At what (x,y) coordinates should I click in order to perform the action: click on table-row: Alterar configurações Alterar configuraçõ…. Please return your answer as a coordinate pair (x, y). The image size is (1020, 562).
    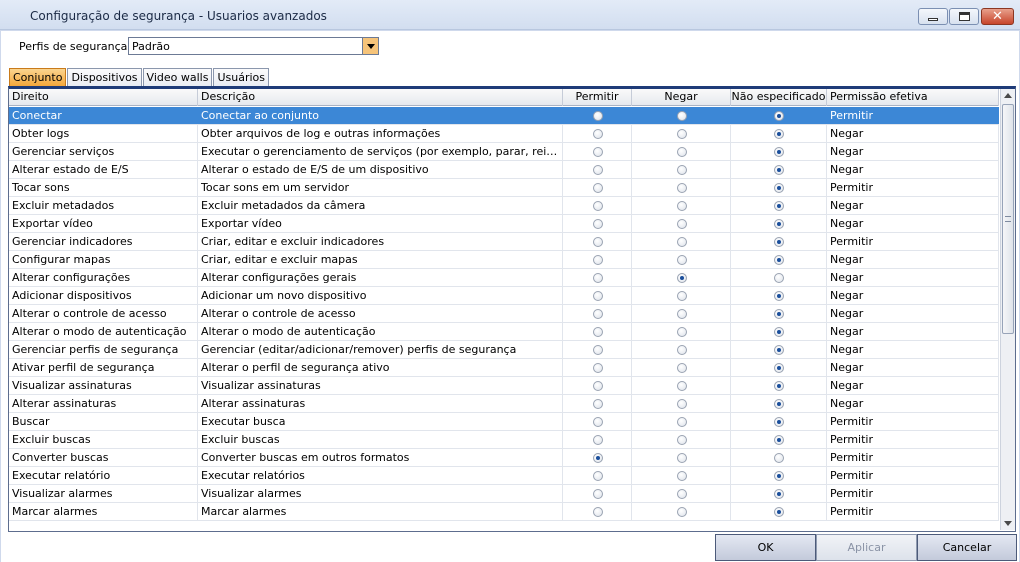
    Looking at the image, I should click on (504, 278).